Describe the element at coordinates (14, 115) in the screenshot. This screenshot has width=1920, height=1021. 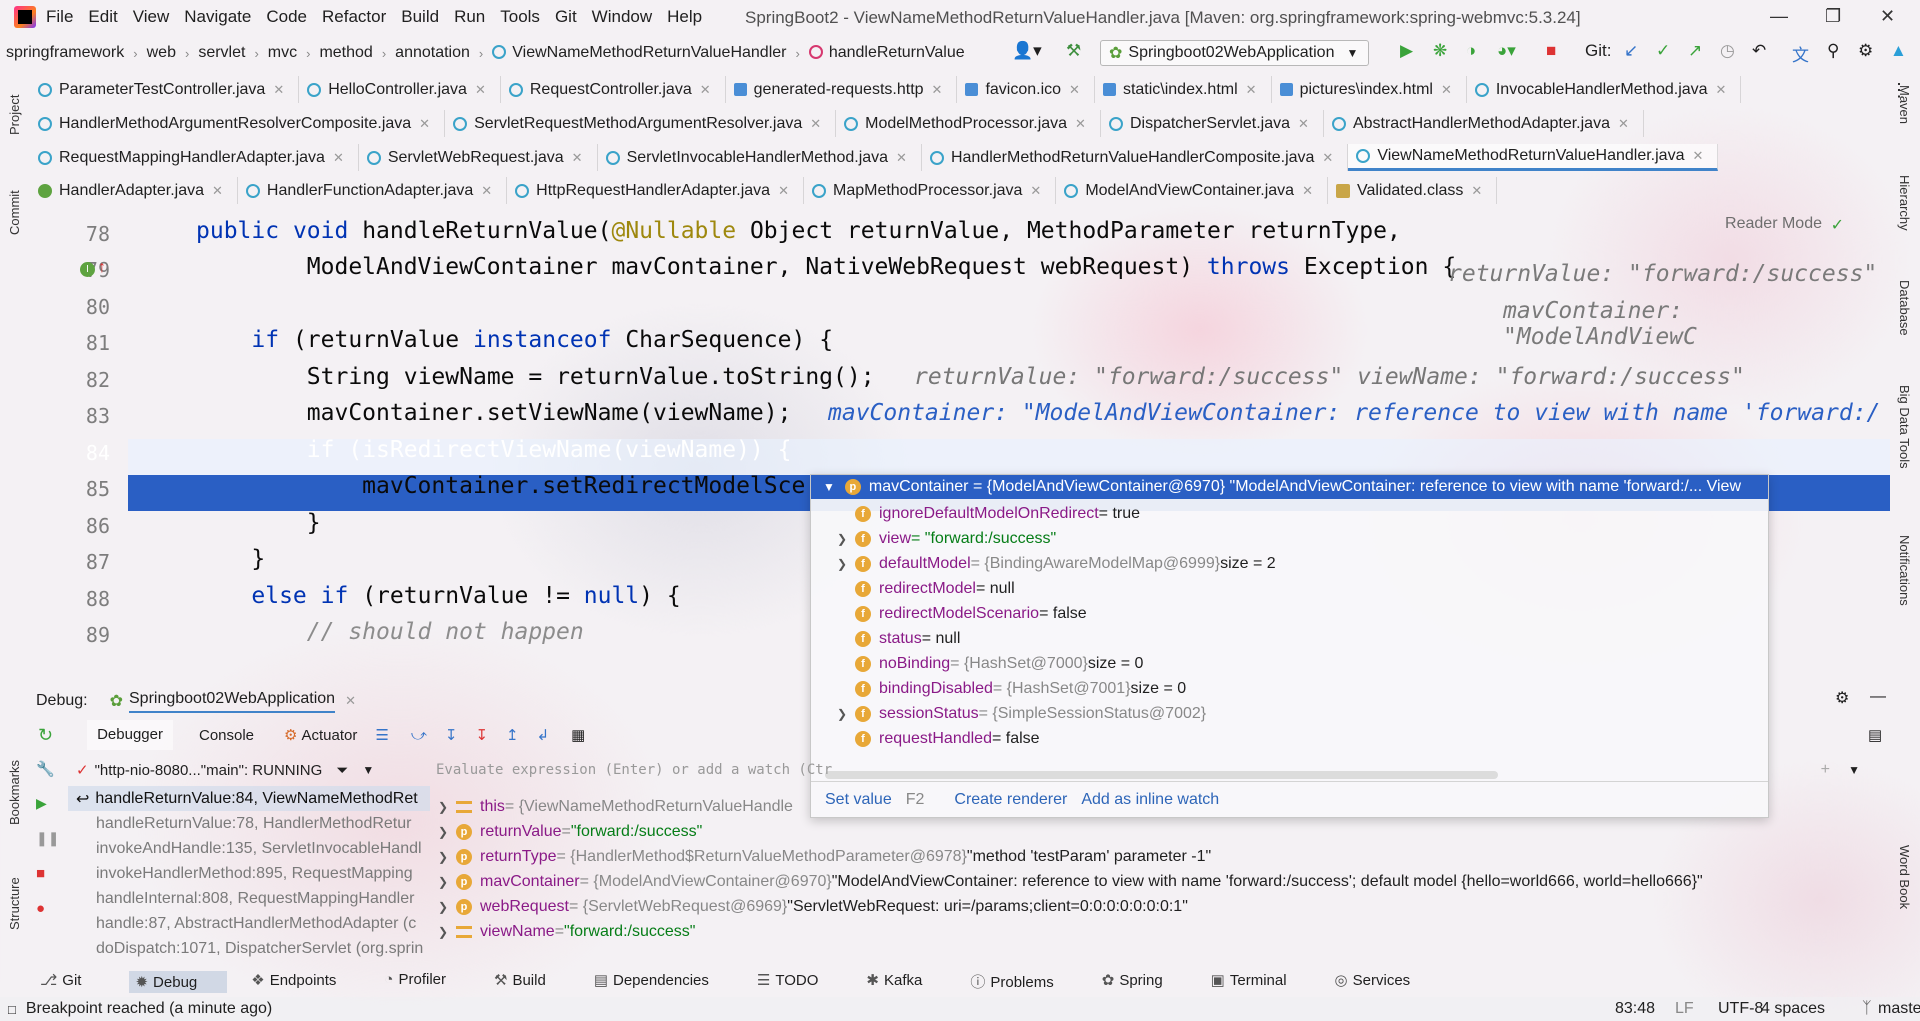
I see `project-tool-button: Project` at that location.